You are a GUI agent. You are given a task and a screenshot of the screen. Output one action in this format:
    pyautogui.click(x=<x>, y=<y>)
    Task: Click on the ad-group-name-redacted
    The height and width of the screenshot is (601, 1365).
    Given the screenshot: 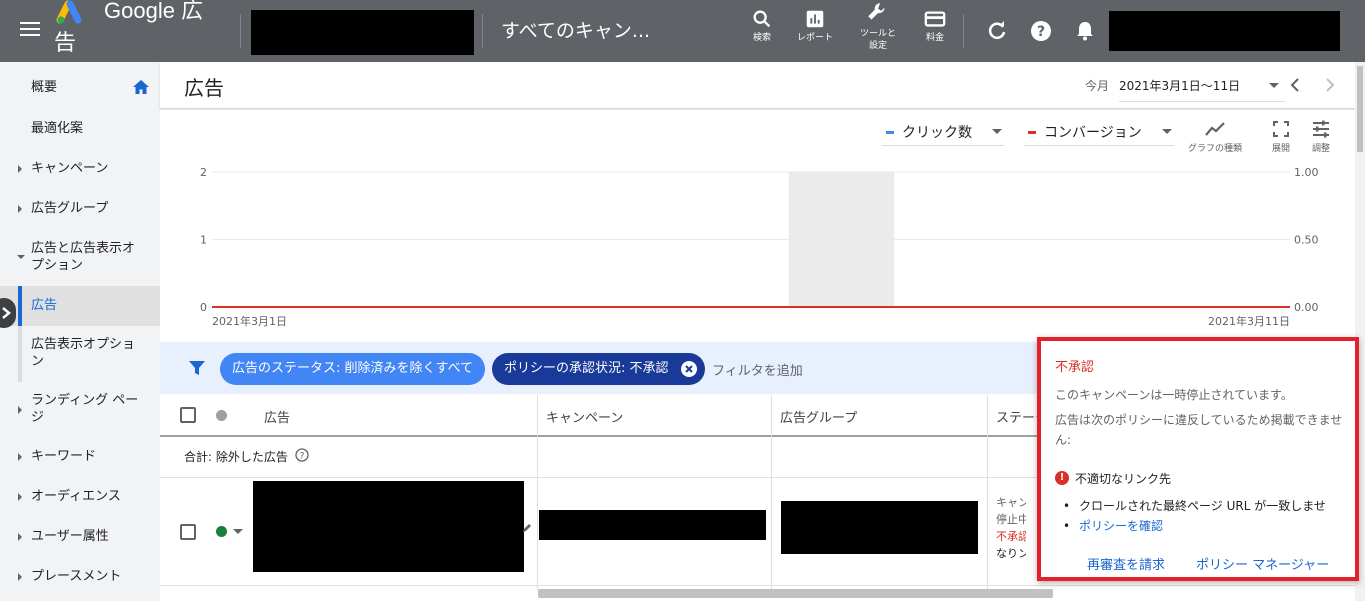 What is the action you would take?
    pyautogui.click(x=879, y=527)
    